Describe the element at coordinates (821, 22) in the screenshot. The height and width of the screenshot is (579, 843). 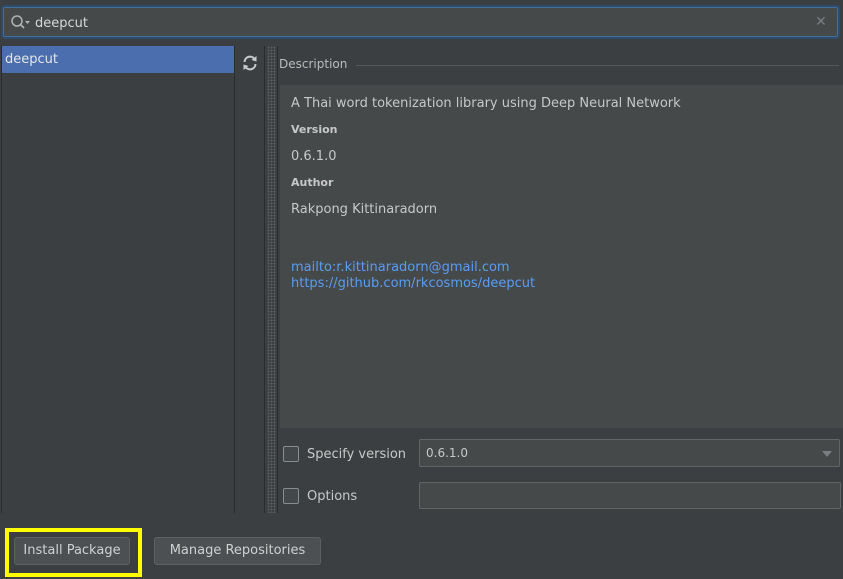
I see `close-icon: ✕` at that location.